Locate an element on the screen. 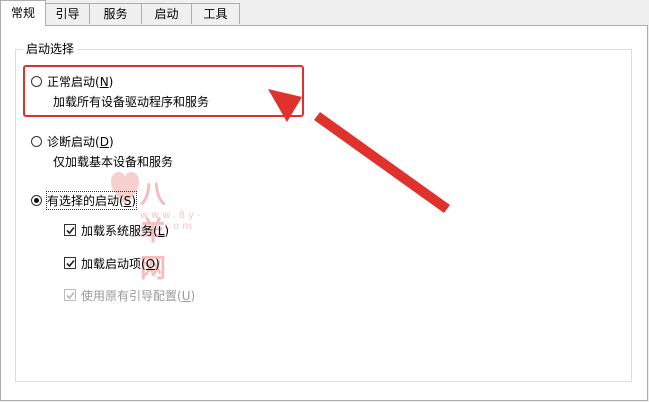 This screenshot has height=402, width=649. annotation-arrow-icon is located at coordinates (359, 151).